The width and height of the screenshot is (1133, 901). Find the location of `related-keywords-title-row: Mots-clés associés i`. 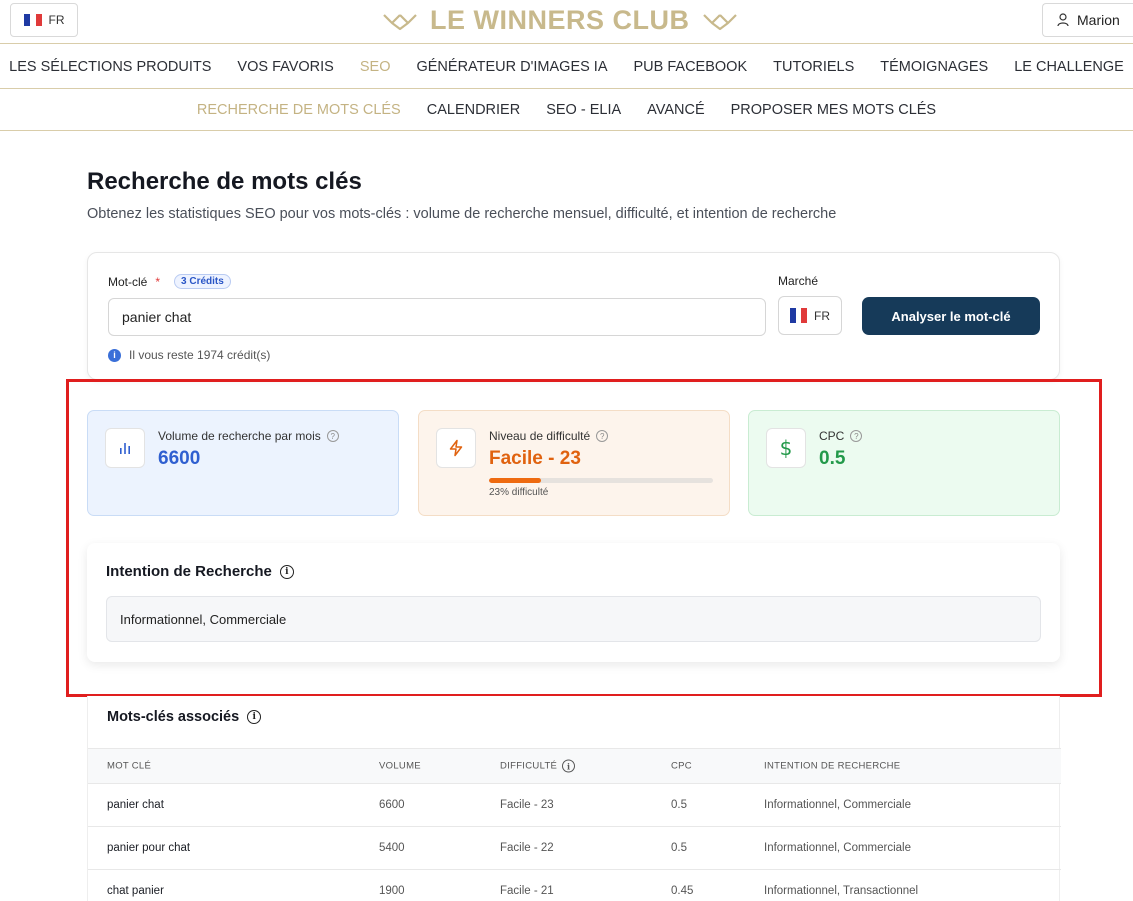

related-keywords-title-row: Mots-clés associés i is located at coordinates (184, 717).